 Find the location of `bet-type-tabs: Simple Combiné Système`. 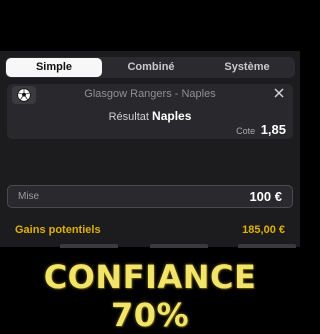

bet-type-tabs: Simple Combiné Système is located at coordinates (150, 67).